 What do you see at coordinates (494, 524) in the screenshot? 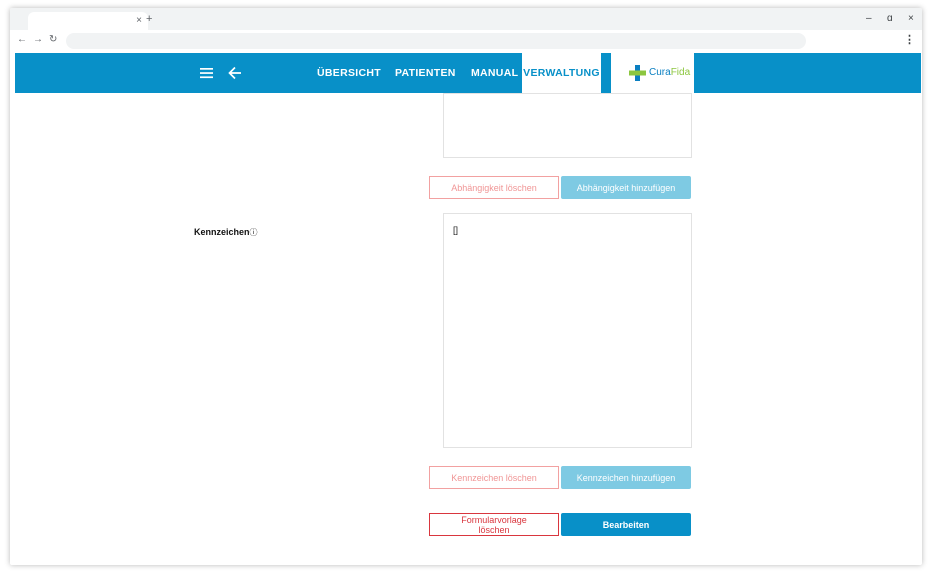
I see `delete-form-template-button: Formularvorlage löschen` at bounding box center [494, 524].